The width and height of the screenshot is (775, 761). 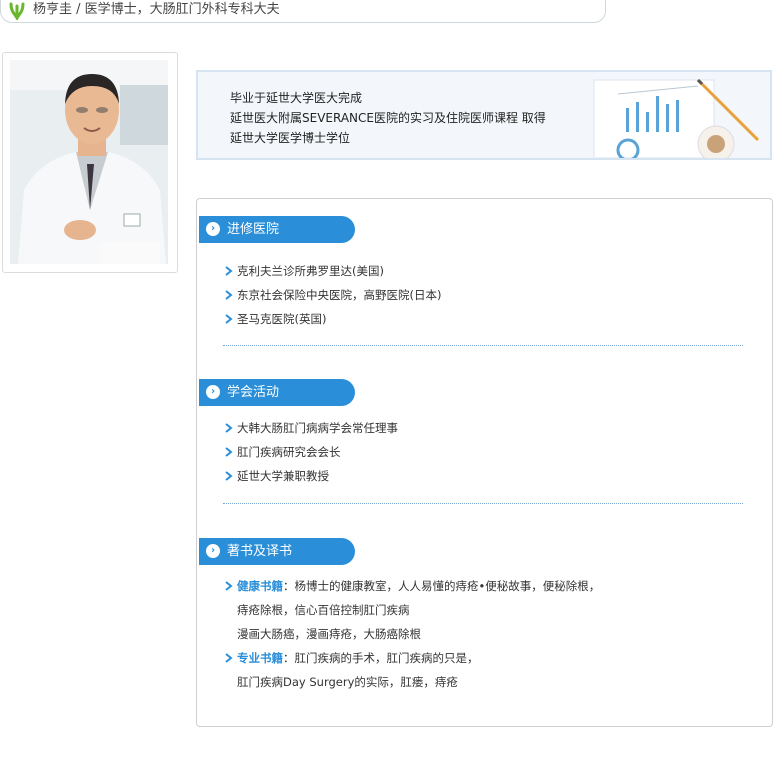 I want to click on section-title: 学会活动, so click(x=253, y=392).